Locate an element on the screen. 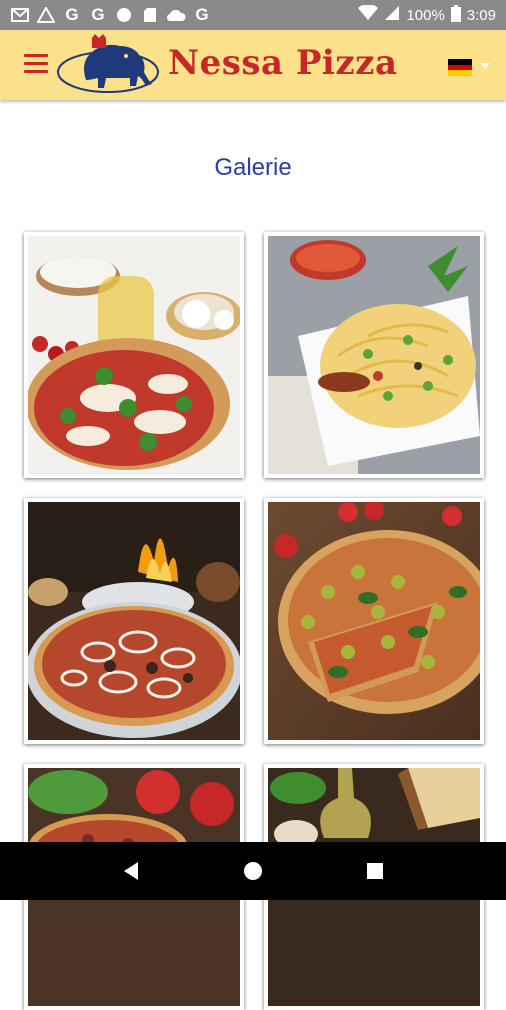 The height and width of the screenshot is (1010, 506). hamburger-menu-icon is located at coordinates (36, 65).